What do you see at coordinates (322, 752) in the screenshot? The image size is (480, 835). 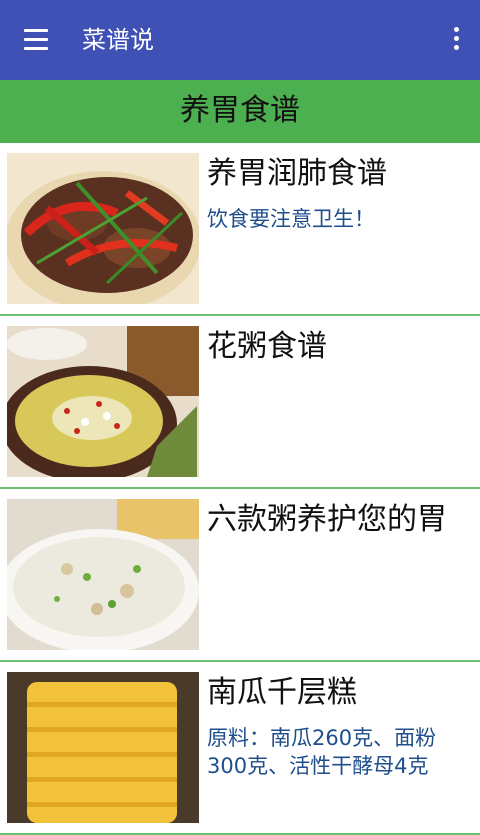 I see `recipe-description: 原料：南瓜260克、面粉300克、活性干酵母4克` at bounding box center [322, 752].